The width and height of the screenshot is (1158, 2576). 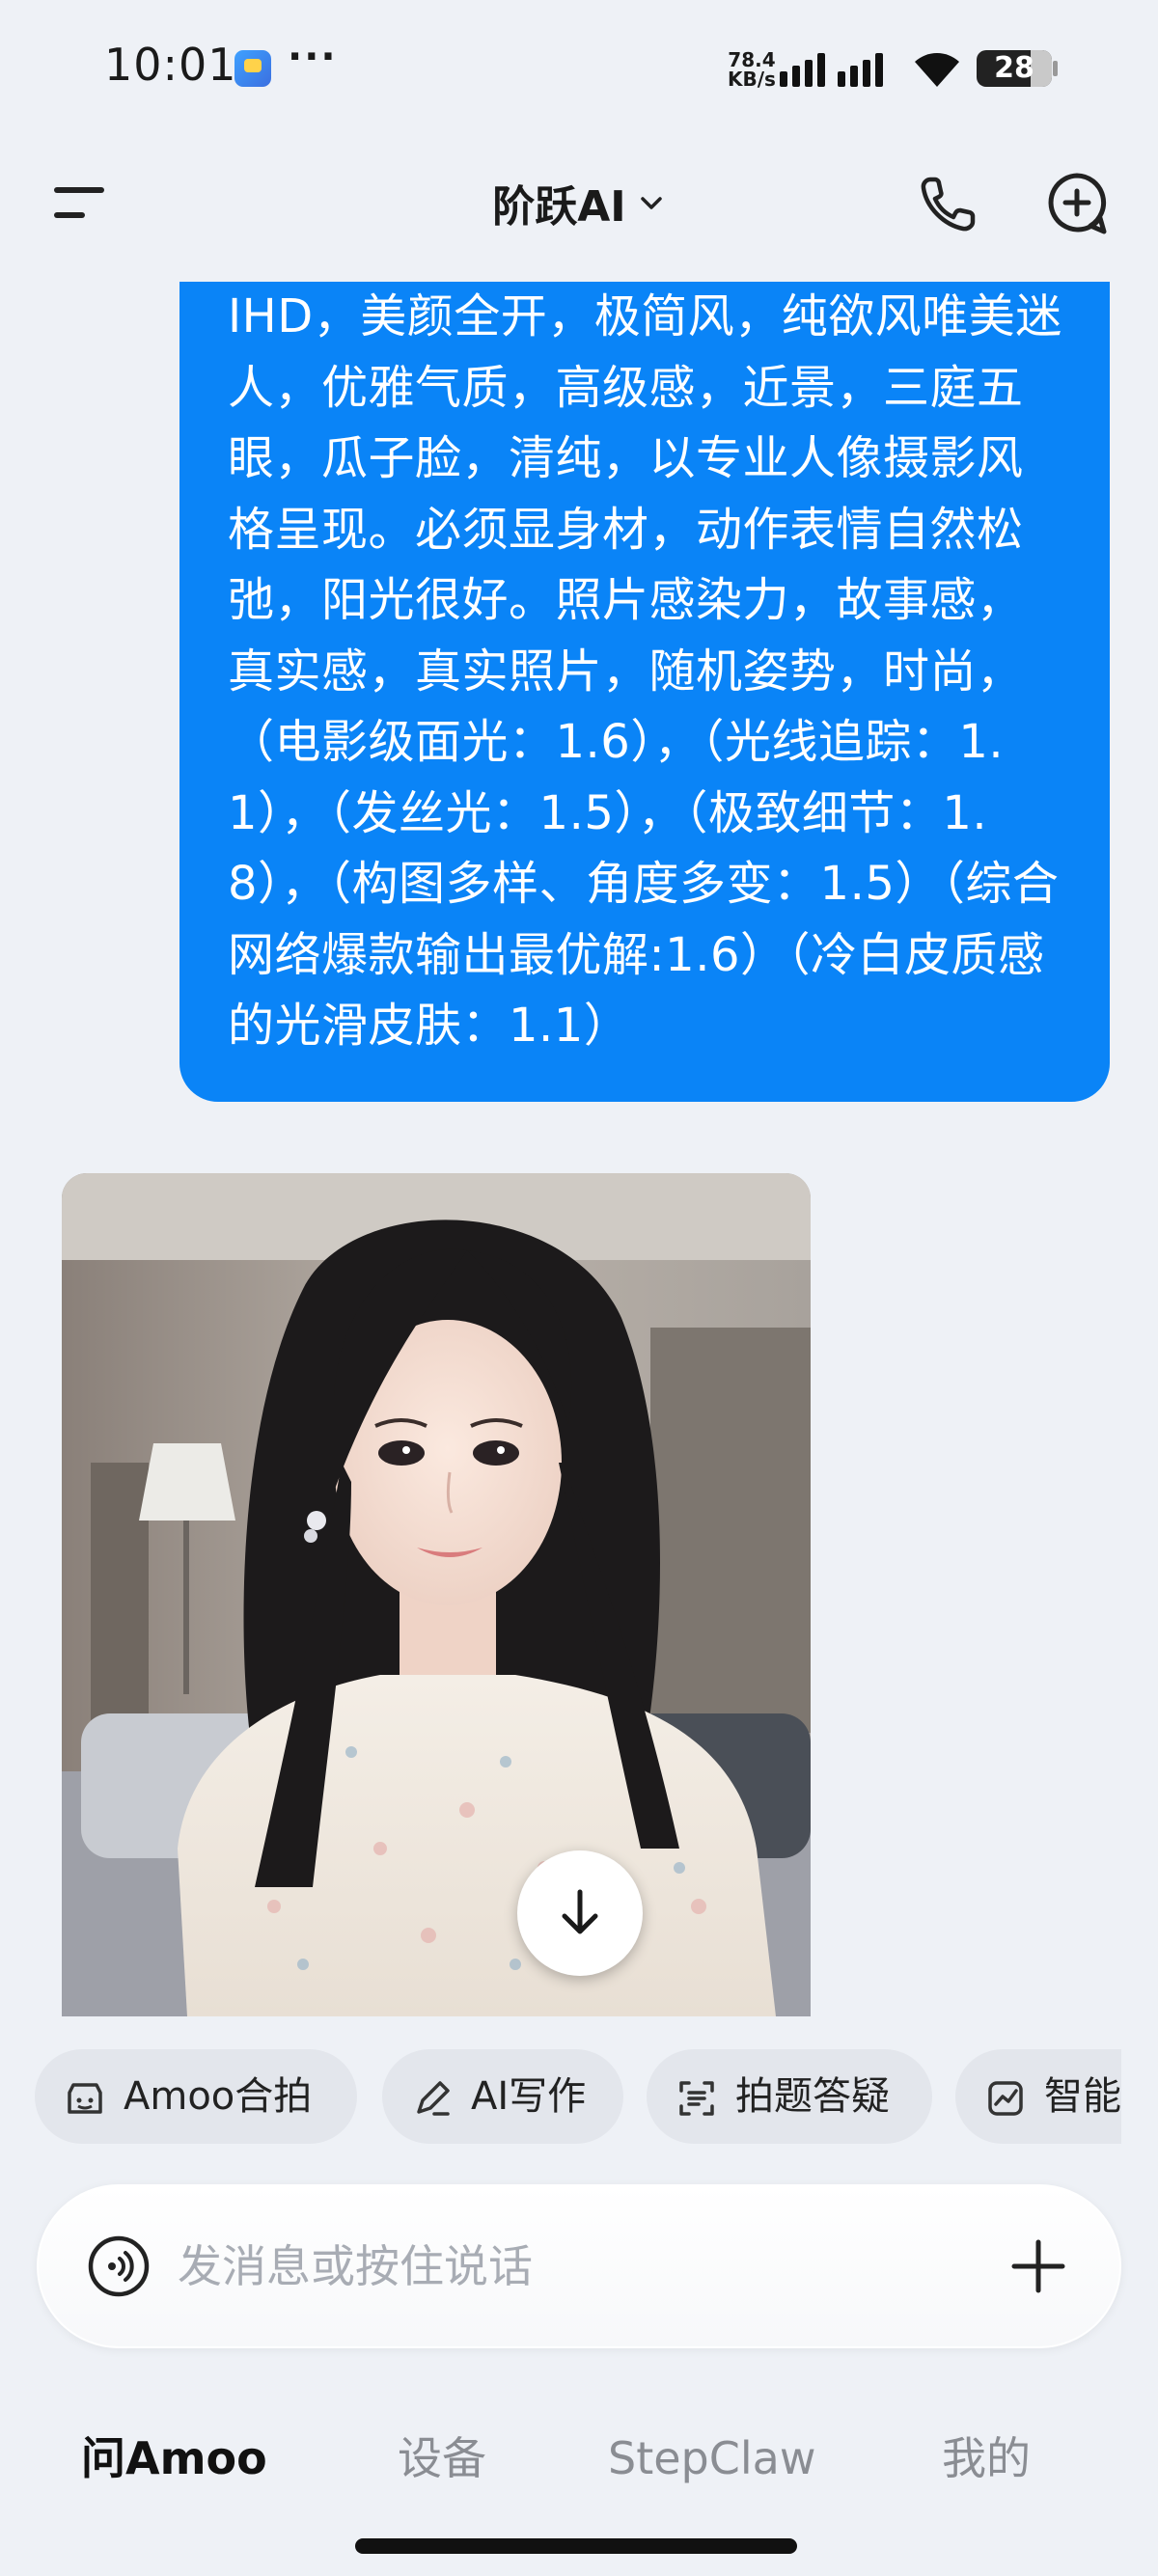 I want to click on pen-icon, so click(x=433, y=2099).